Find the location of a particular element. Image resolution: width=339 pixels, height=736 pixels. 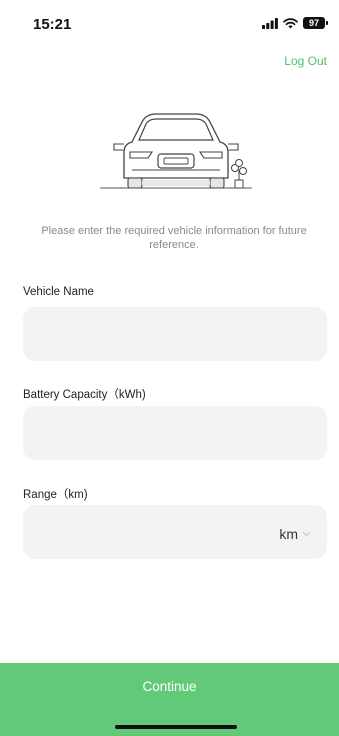

continue-bar: Continue is located at coordinates (169, 699).